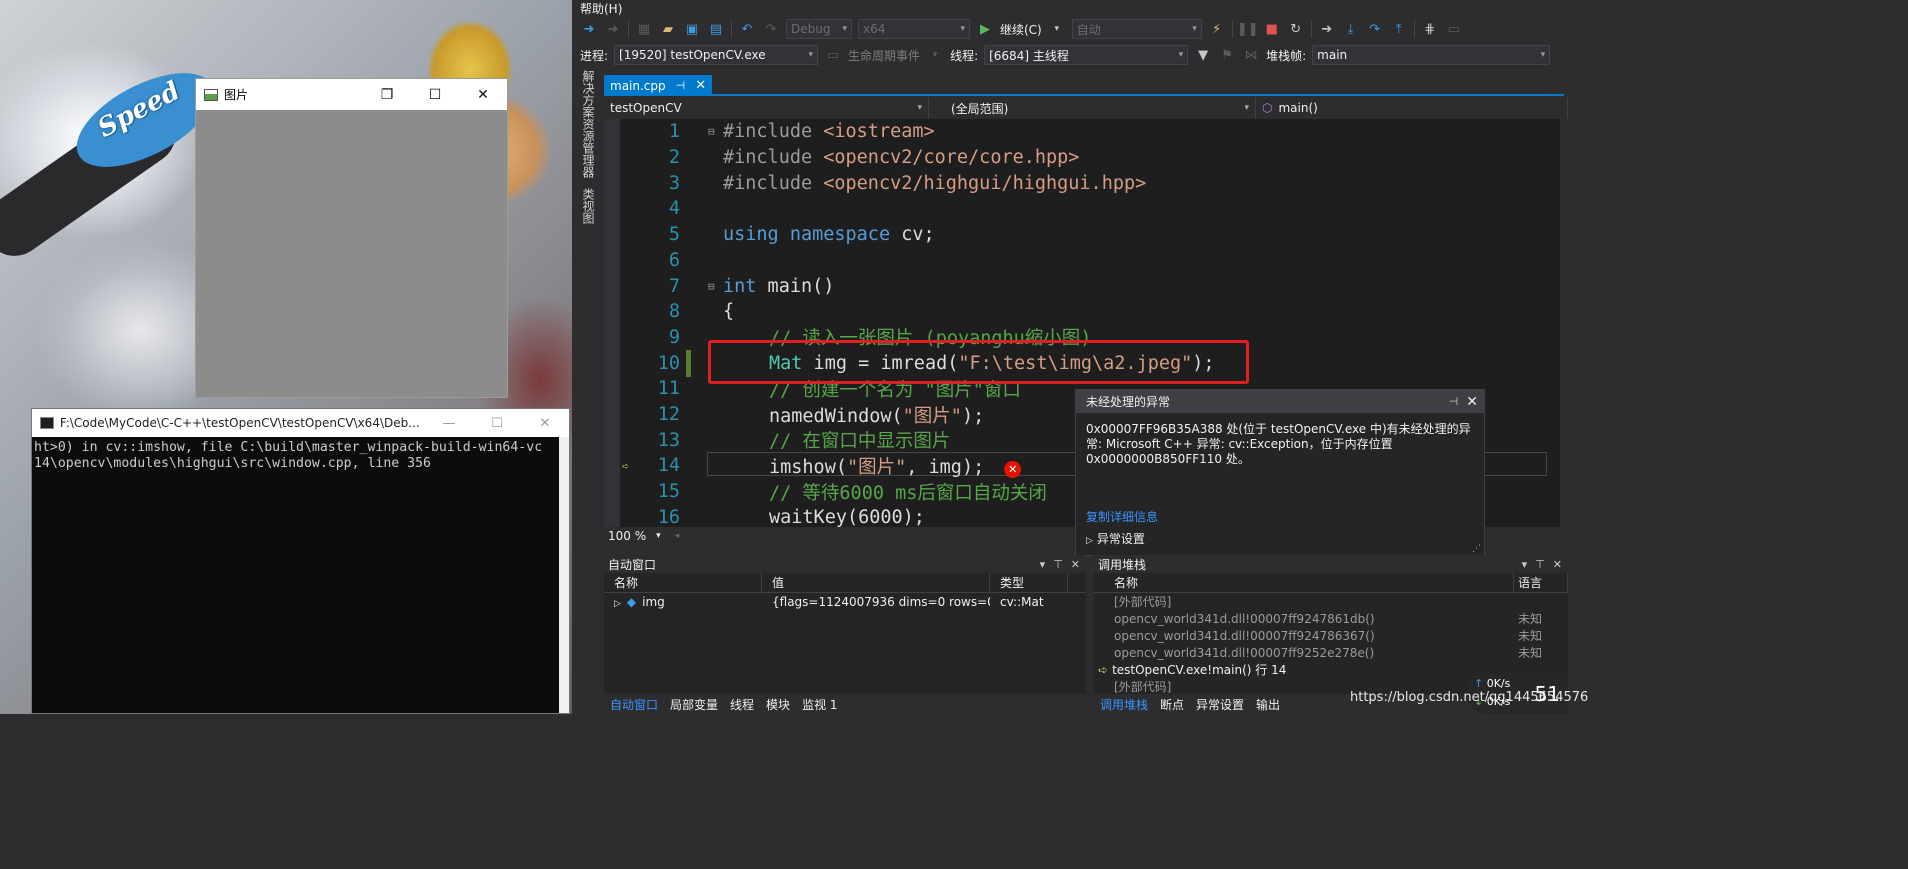 This screenshot has width=1908, height=869. What do you see at coordinates (588, 124) in the screenshot?
I see `side-tab-solution-explorer: 解决方案资源管理器` at bounding box center [588, 124].